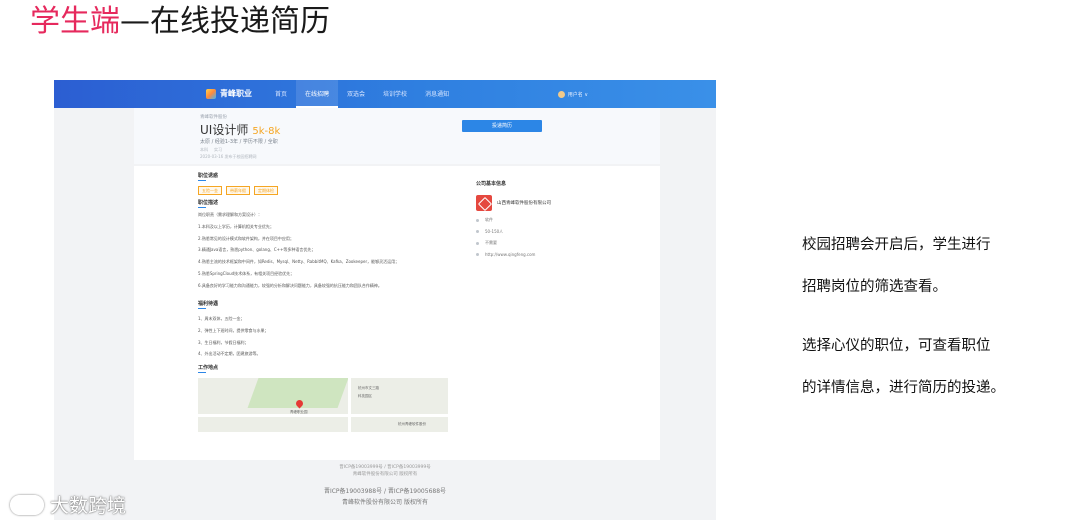 The image size is (1080, 524). Describe the element at coordinates (246, 273) in the screenshot. I see `desc-line: 5.熟悉SpringCloud技术体系，有相关项目经验优先；` at that location.